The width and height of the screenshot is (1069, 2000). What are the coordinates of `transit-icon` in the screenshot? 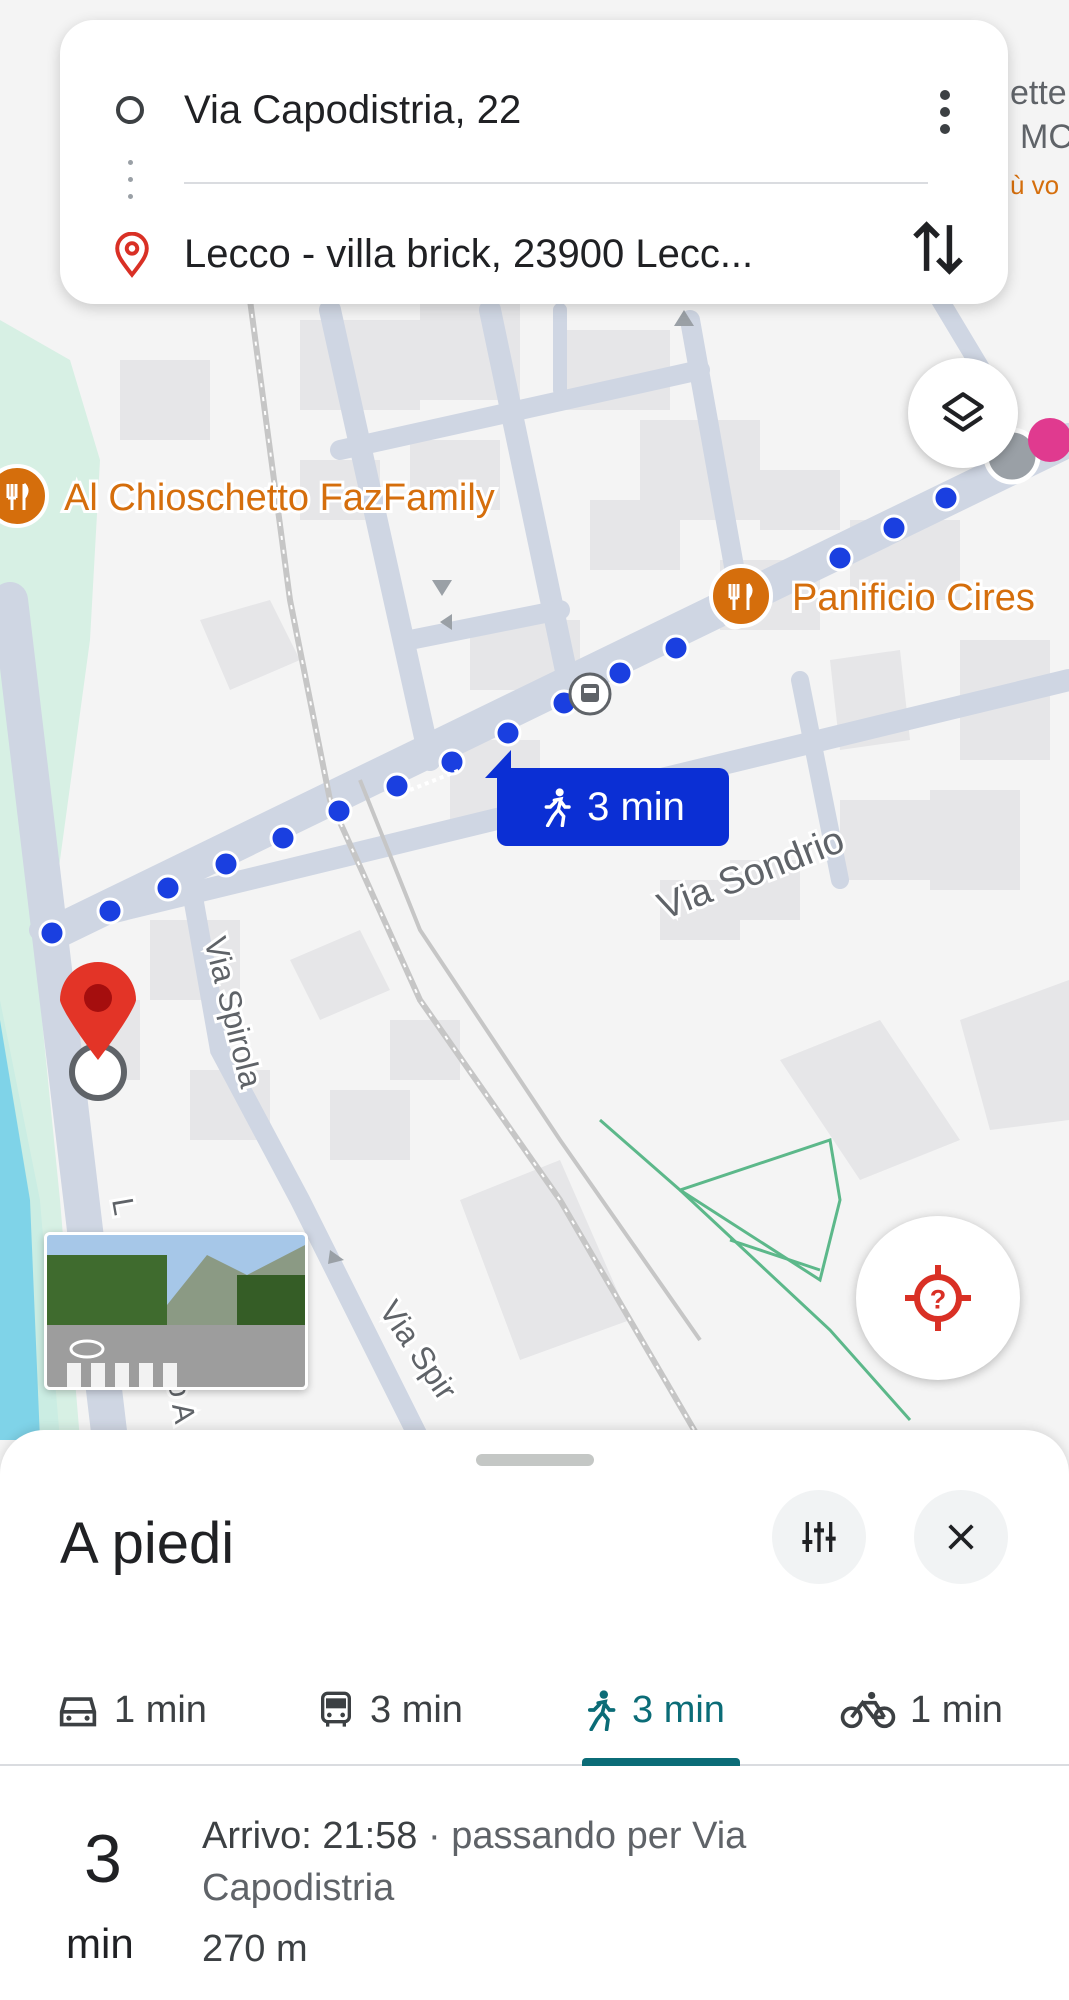 It's located at (336, 1709).